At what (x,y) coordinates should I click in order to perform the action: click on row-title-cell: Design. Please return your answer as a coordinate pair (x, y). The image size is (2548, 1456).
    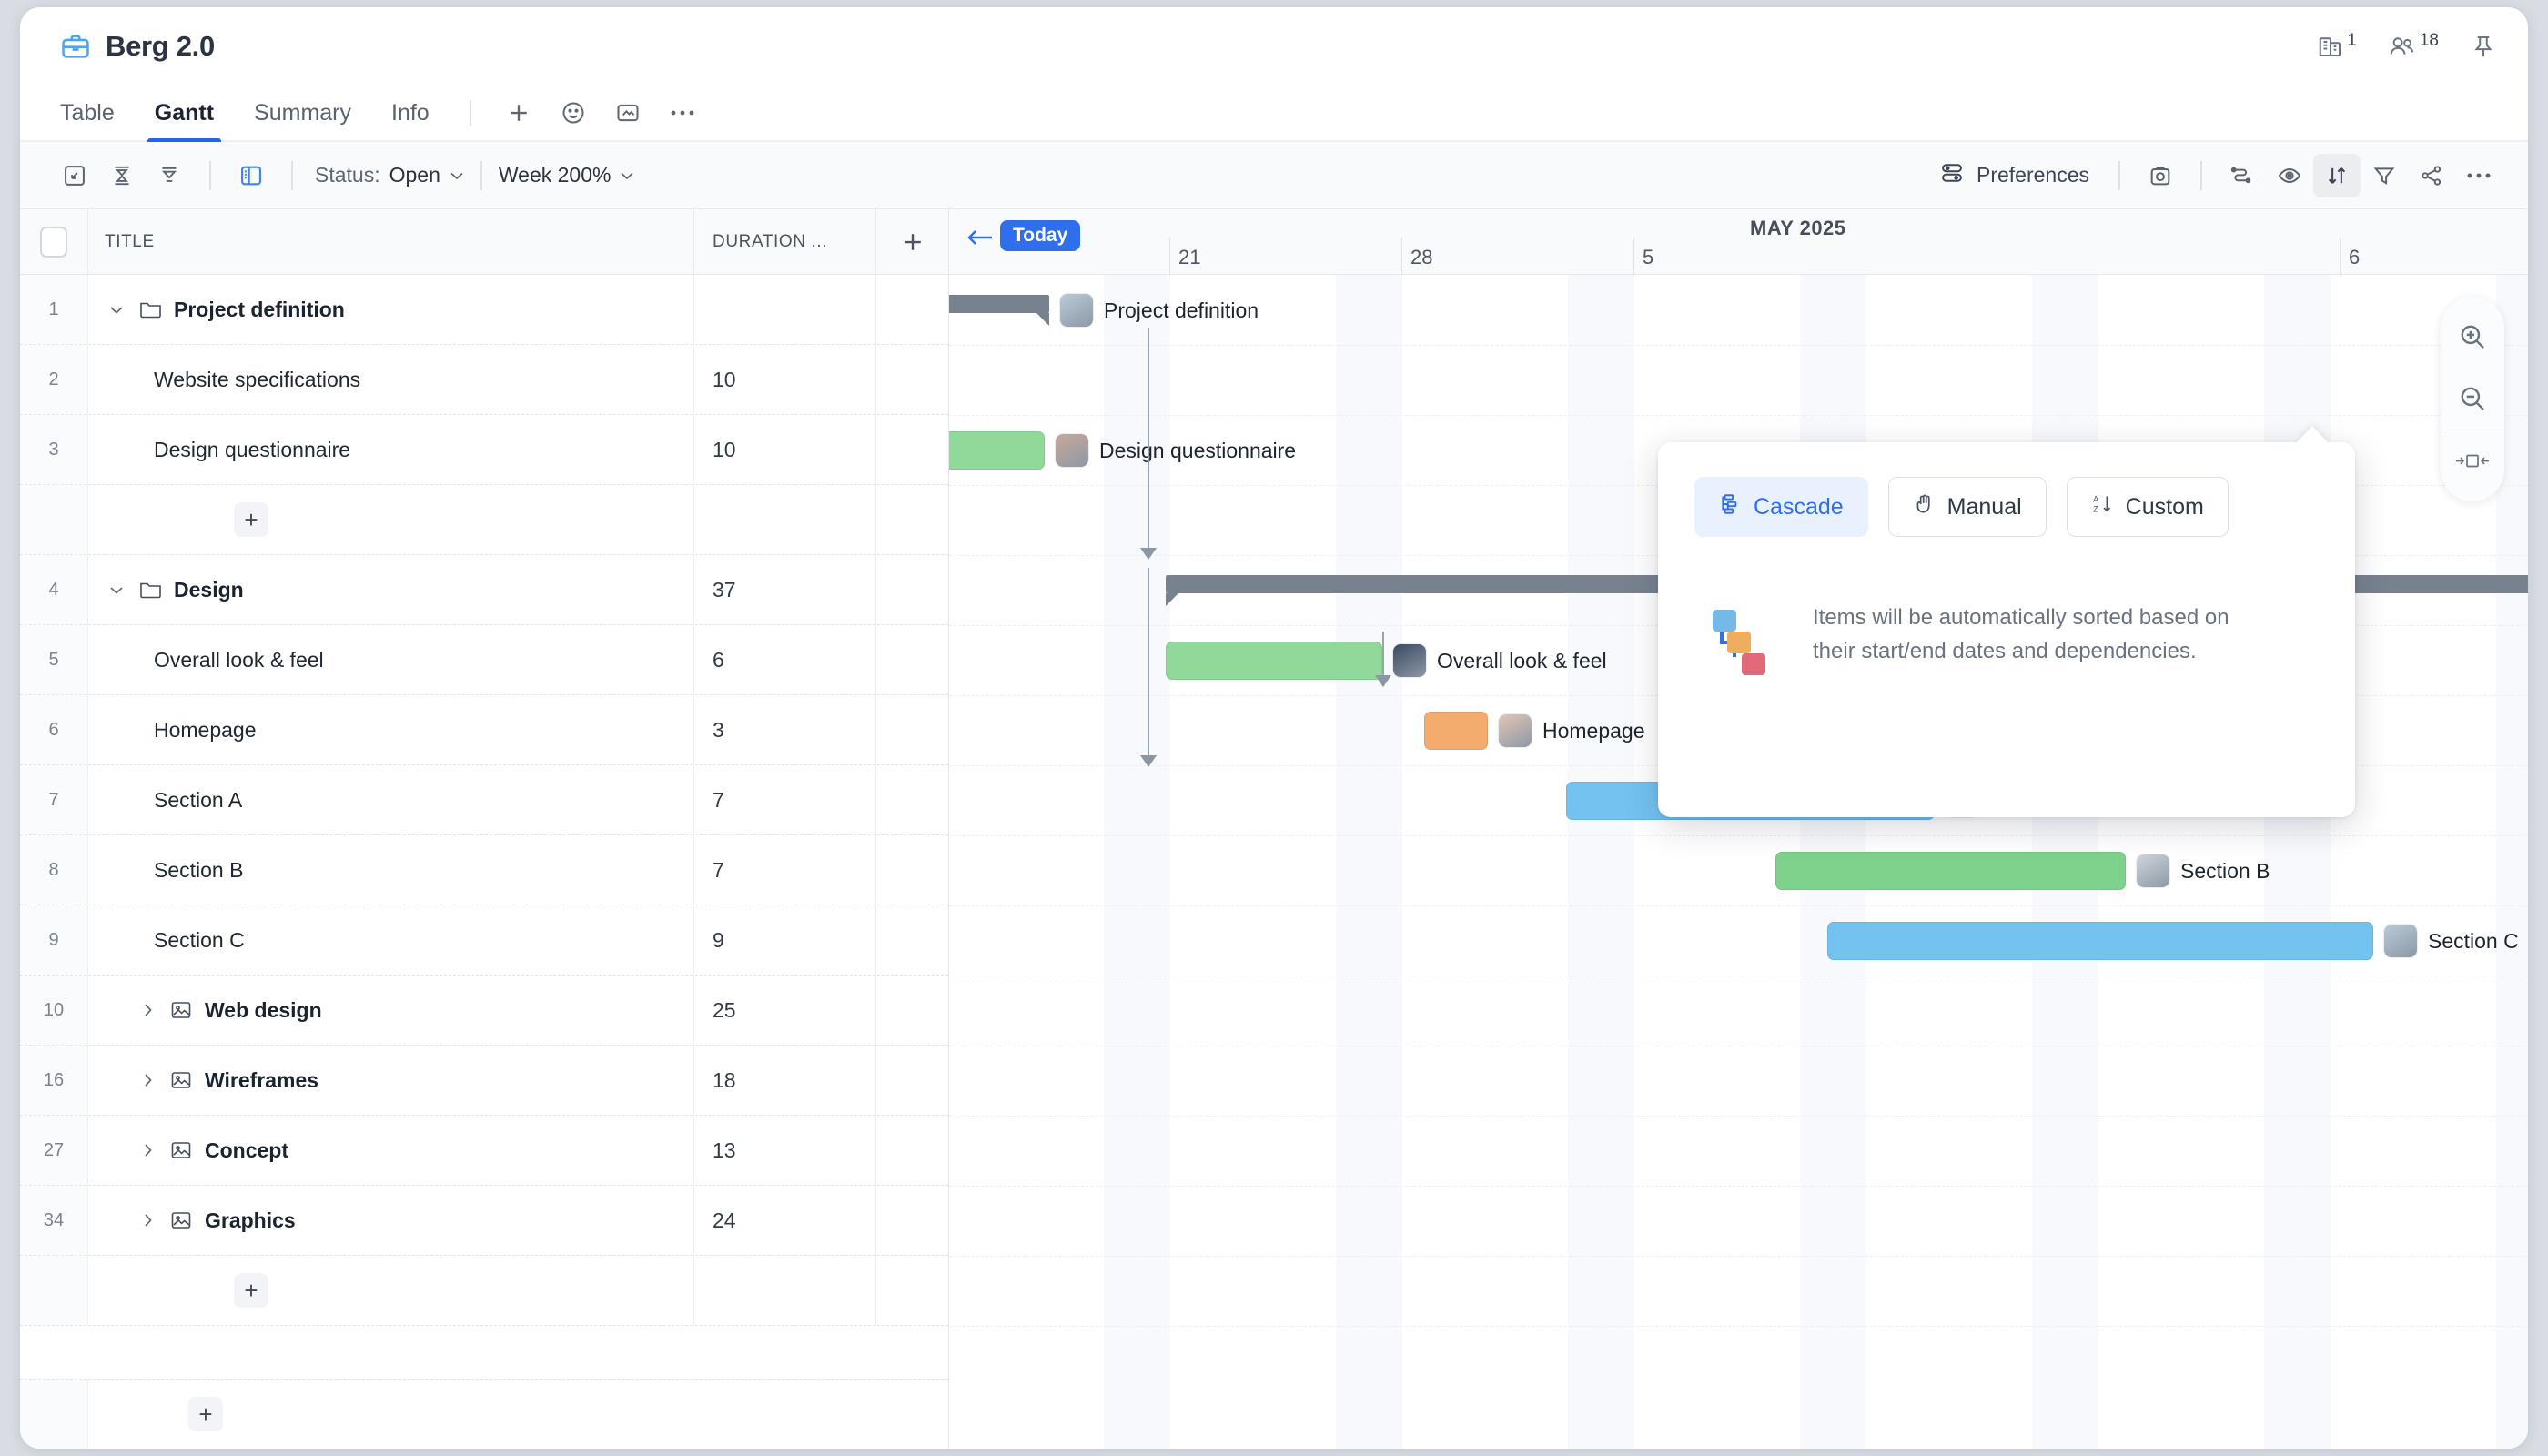
    Looking at the image, I should click on (390, 589).